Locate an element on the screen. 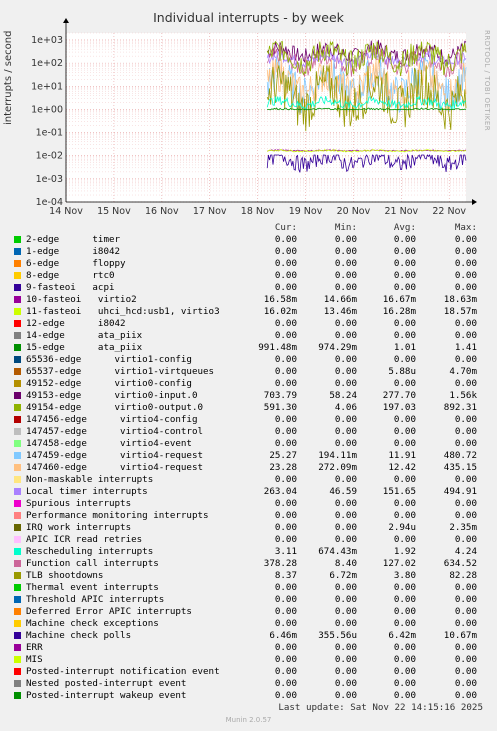 The image size is (497, 731). legend-label: TLB shootdowns is located at coordinates (65, 575).